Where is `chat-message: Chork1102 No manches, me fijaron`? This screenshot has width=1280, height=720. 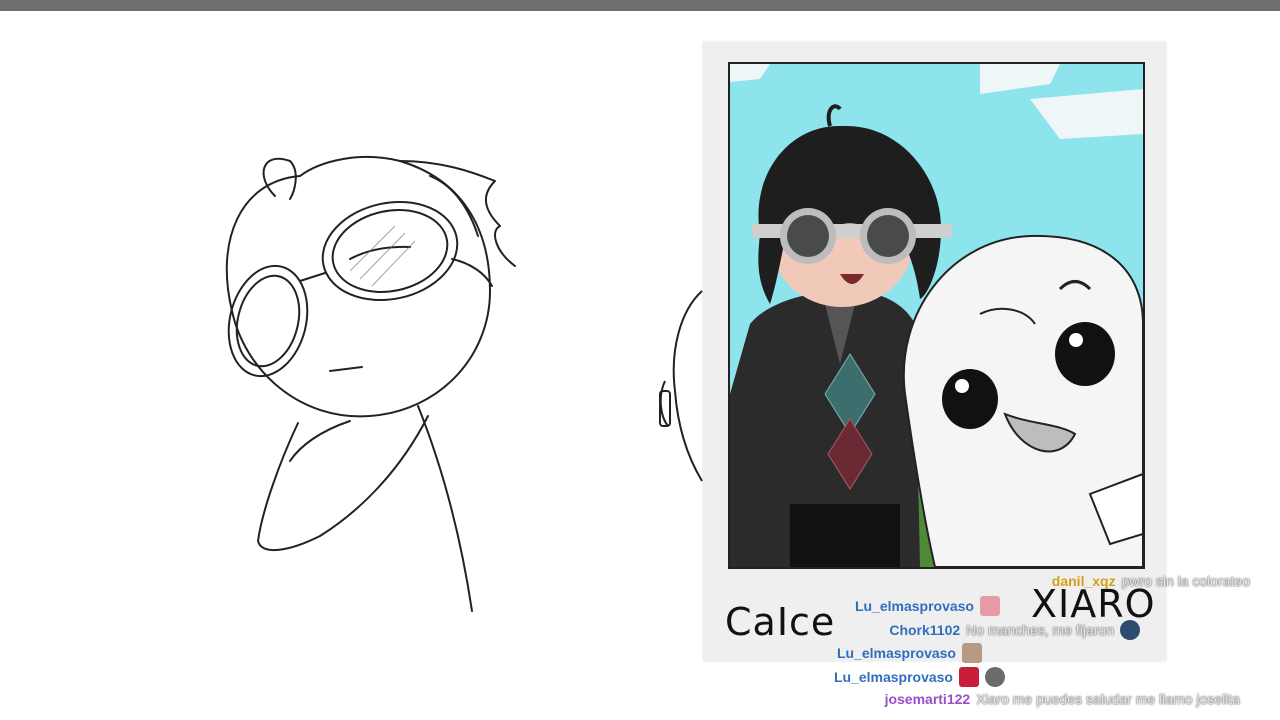 chat-message: Chork1102 No manches, me fijaron is located at coordinates (1014, 630).